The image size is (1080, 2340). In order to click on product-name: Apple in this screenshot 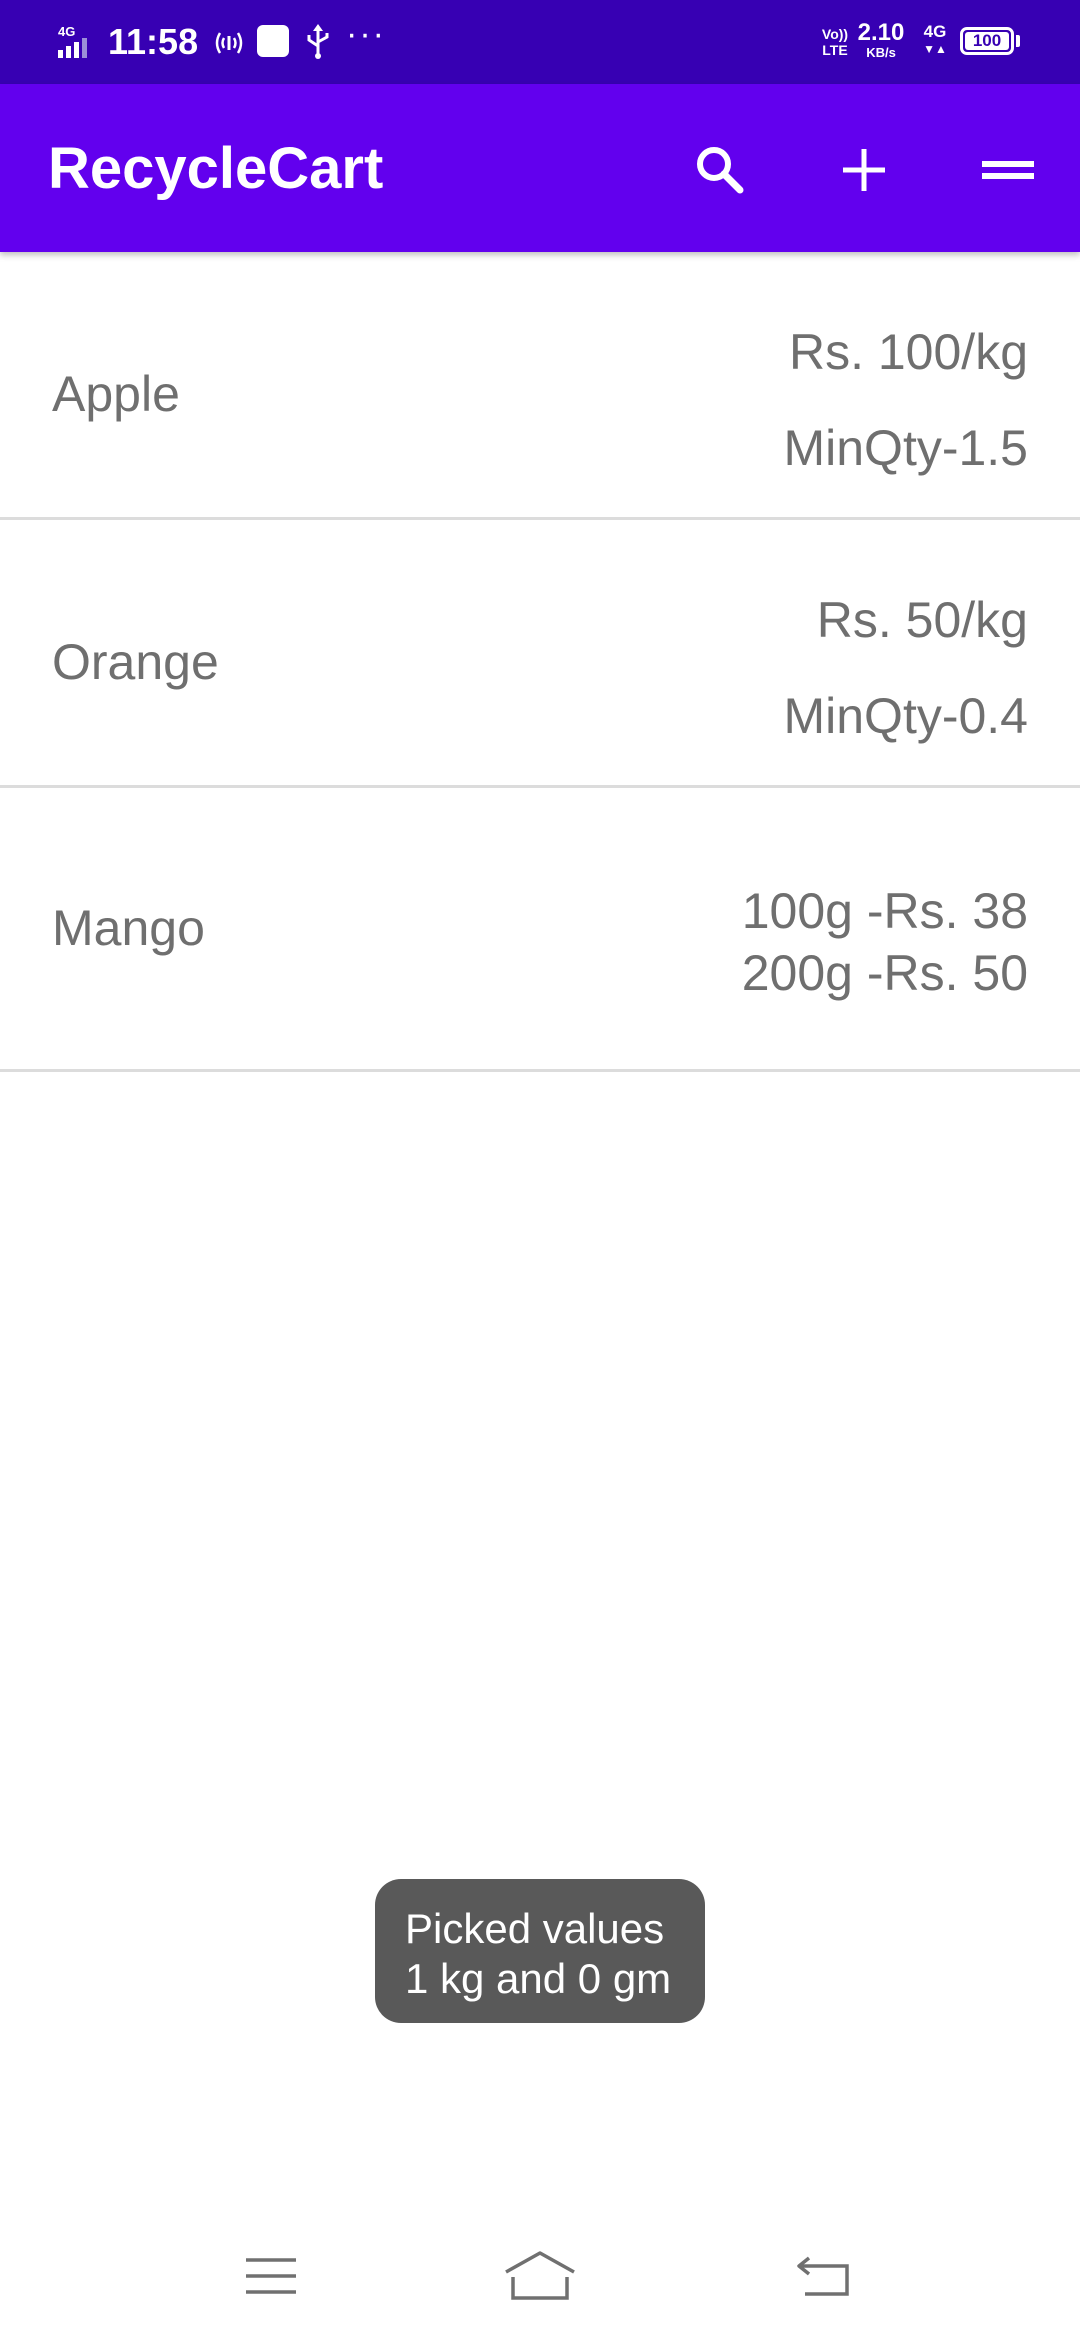, I will do `click(116, 394)`.